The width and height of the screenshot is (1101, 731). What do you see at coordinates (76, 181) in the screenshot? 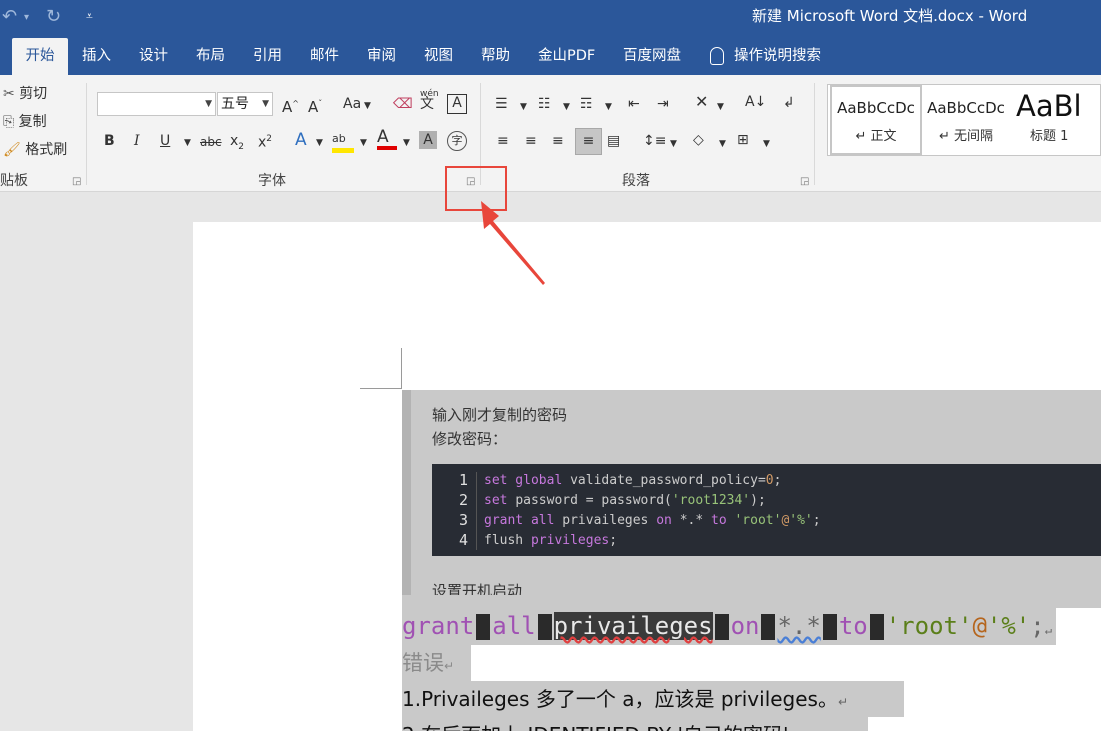
I see `clipboard-dialog-launcher-icon: ◲` at bounding box center [76, 181].